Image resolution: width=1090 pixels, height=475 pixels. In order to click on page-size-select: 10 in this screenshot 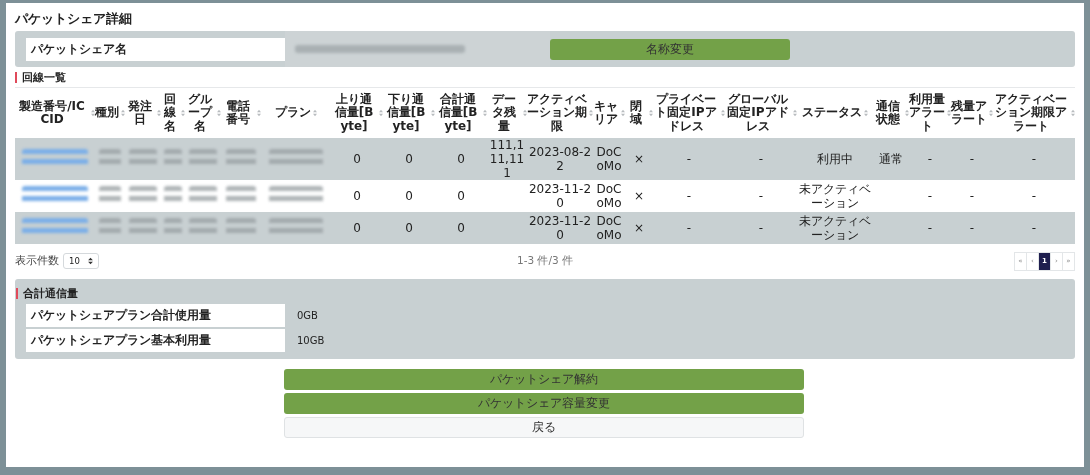, I will do `click(81, 261)`.